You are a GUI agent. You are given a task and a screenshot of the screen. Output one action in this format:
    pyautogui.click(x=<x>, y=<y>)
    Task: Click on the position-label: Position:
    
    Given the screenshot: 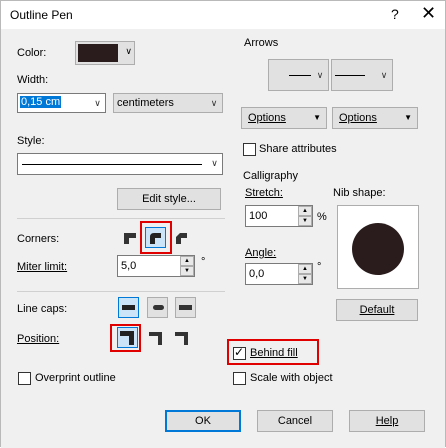 What is the action you would take?
    pyautogui.click(x=38, y=339)
    